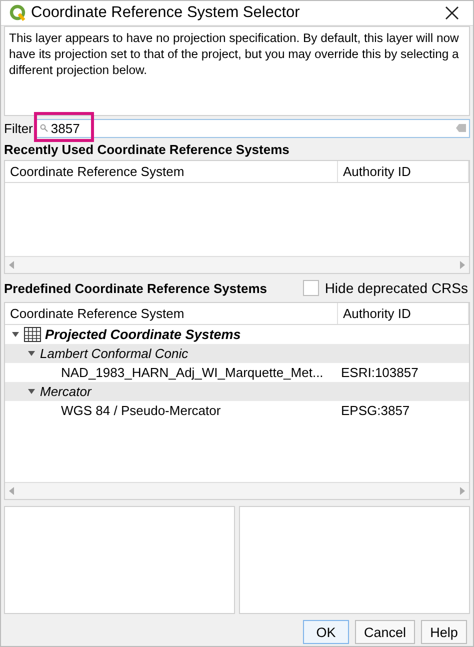  Describe the element at coordinates (44, 128) in the screenshot. I see `search-icon` at that location.